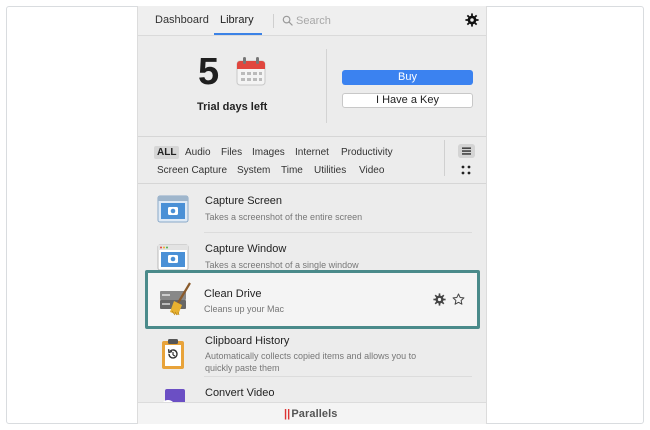  Describe the element at coordinates (407, 100) in the screenshot. I see `have-key-button: I Have a Key` at that location.